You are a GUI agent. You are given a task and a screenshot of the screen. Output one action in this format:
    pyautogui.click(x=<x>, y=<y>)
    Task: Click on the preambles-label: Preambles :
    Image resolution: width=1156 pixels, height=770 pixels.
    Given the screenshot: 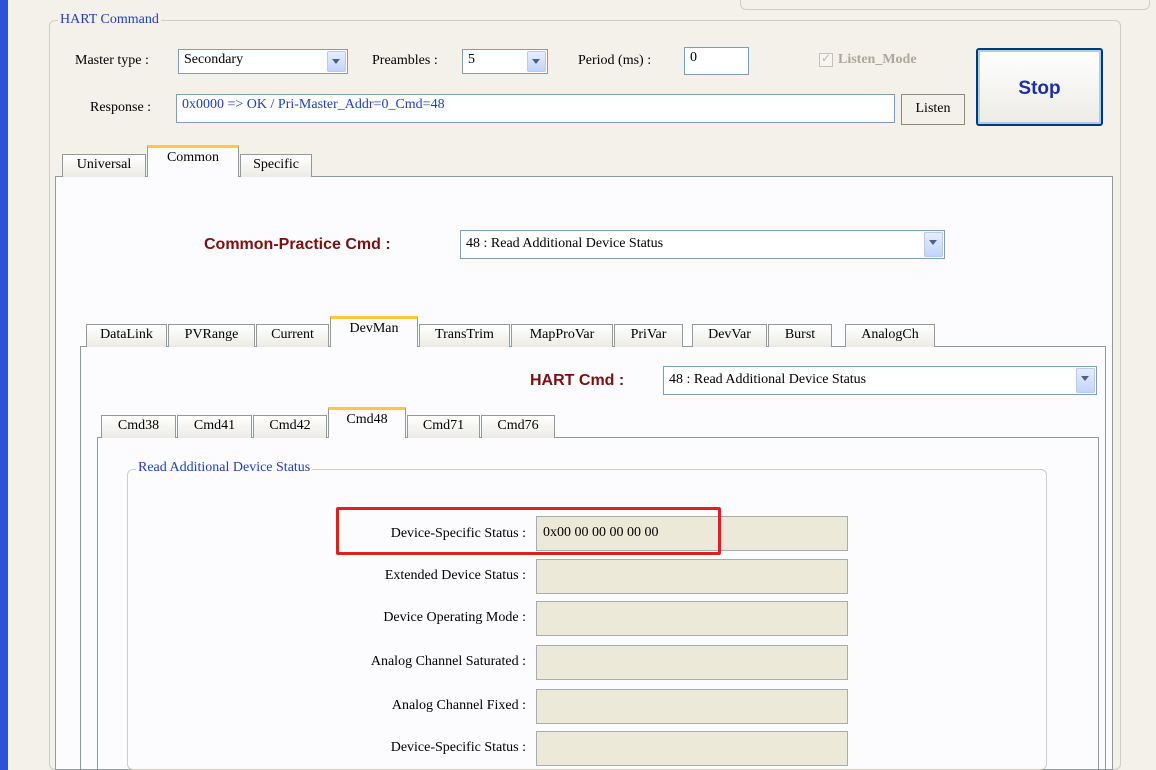 What is the action you would take?
    pyautogui.click(x=405, y=60)
    